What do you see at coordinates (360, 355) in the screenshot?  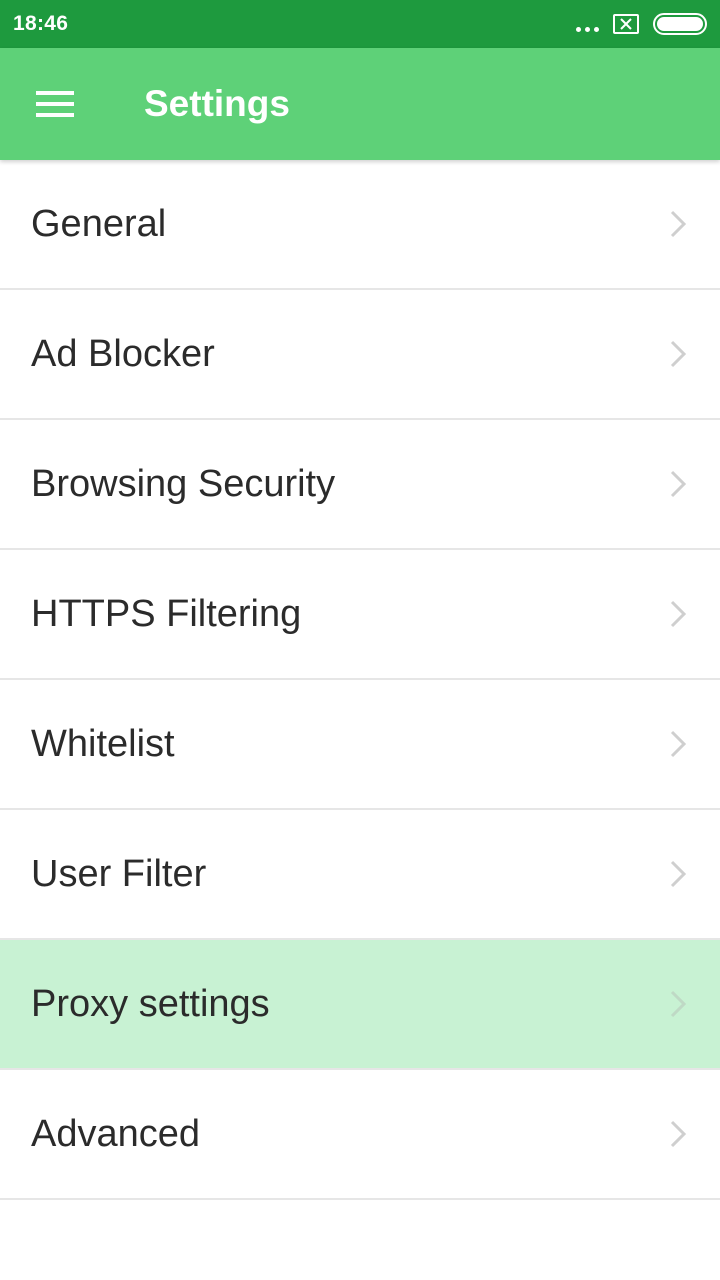 I see `settings-item-ad-blocker: Ad Blocker` at bounding box center [360, 355].